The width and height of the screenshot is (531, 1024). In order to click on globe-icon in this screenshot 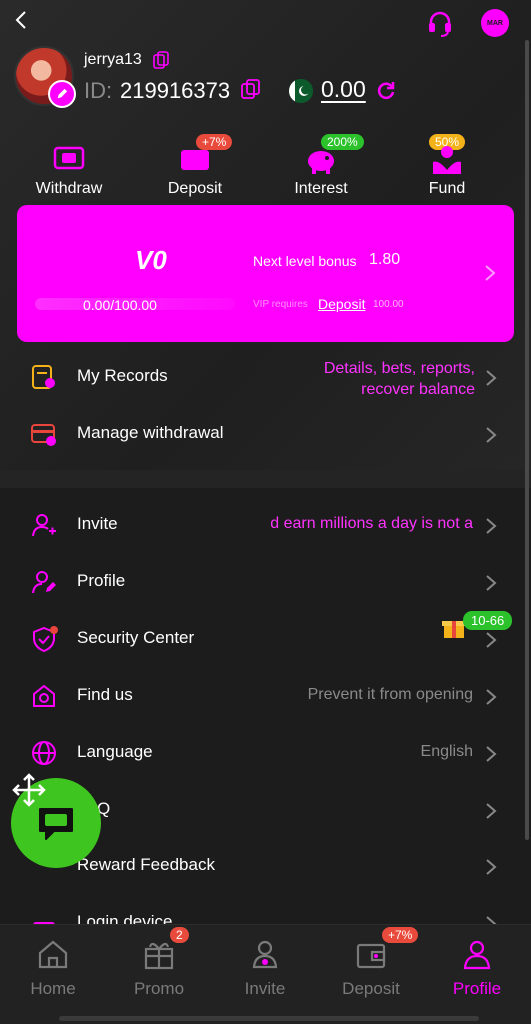, I will do `click(44, 753)`.